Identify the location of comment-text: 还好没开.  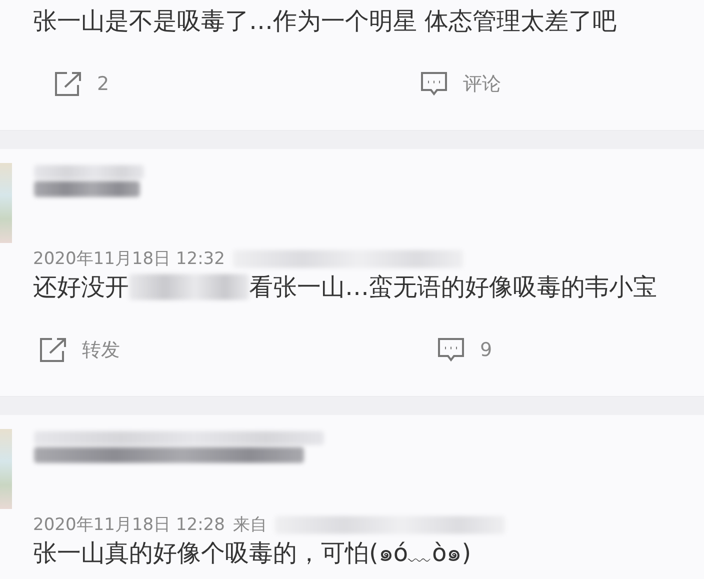
(81, 287).